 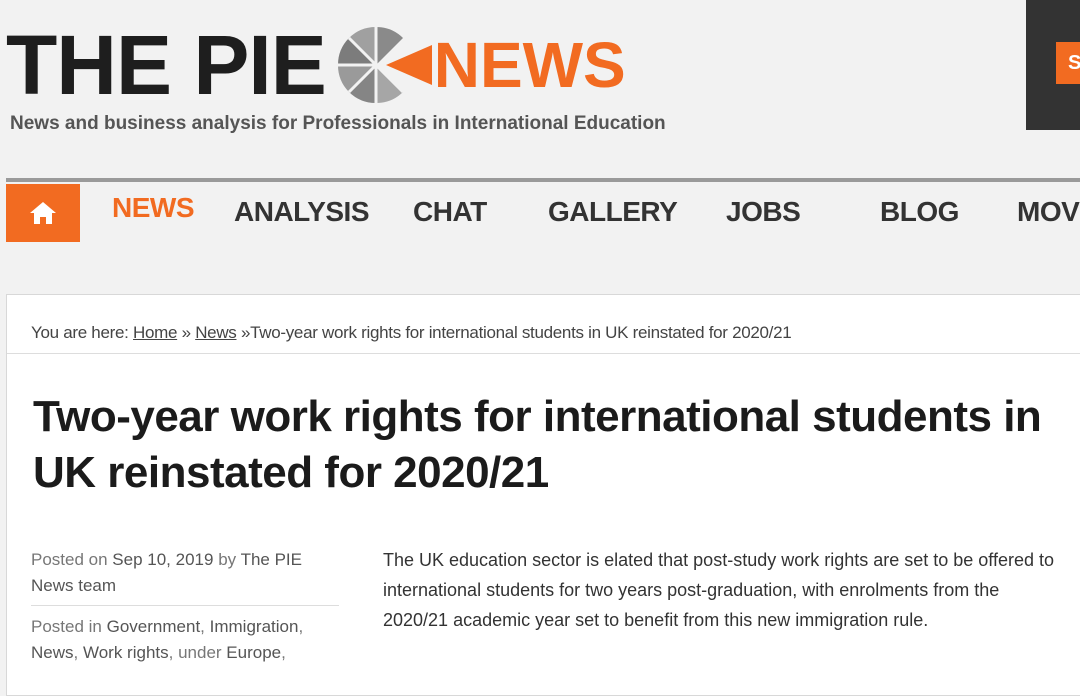 I want to click on region-link: Europe, so click(x=253, y=652).